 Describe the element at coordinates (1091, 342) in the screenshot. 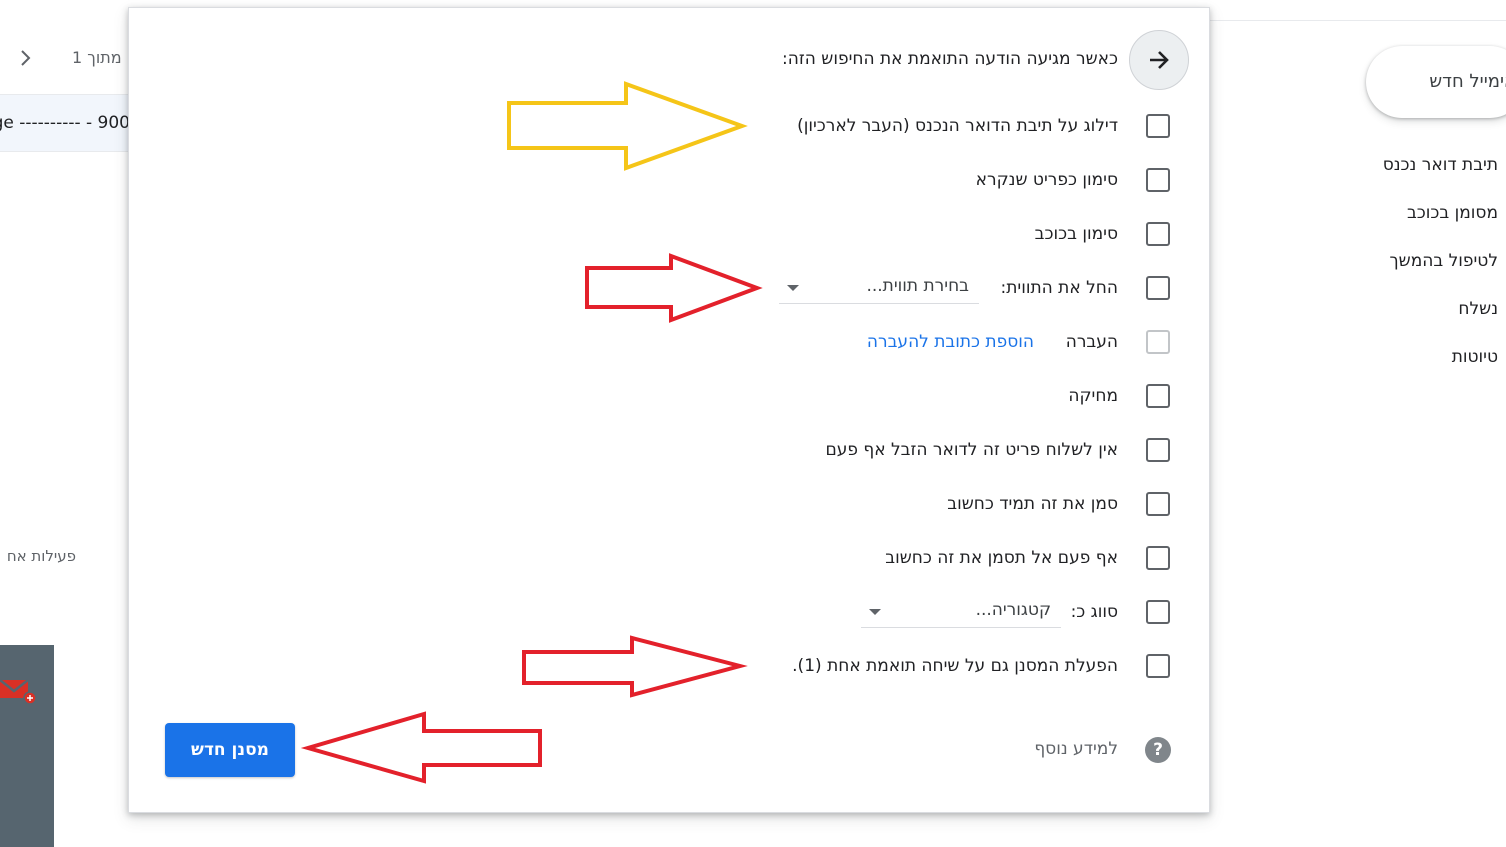

I see `forward-label: העברה` at that location.